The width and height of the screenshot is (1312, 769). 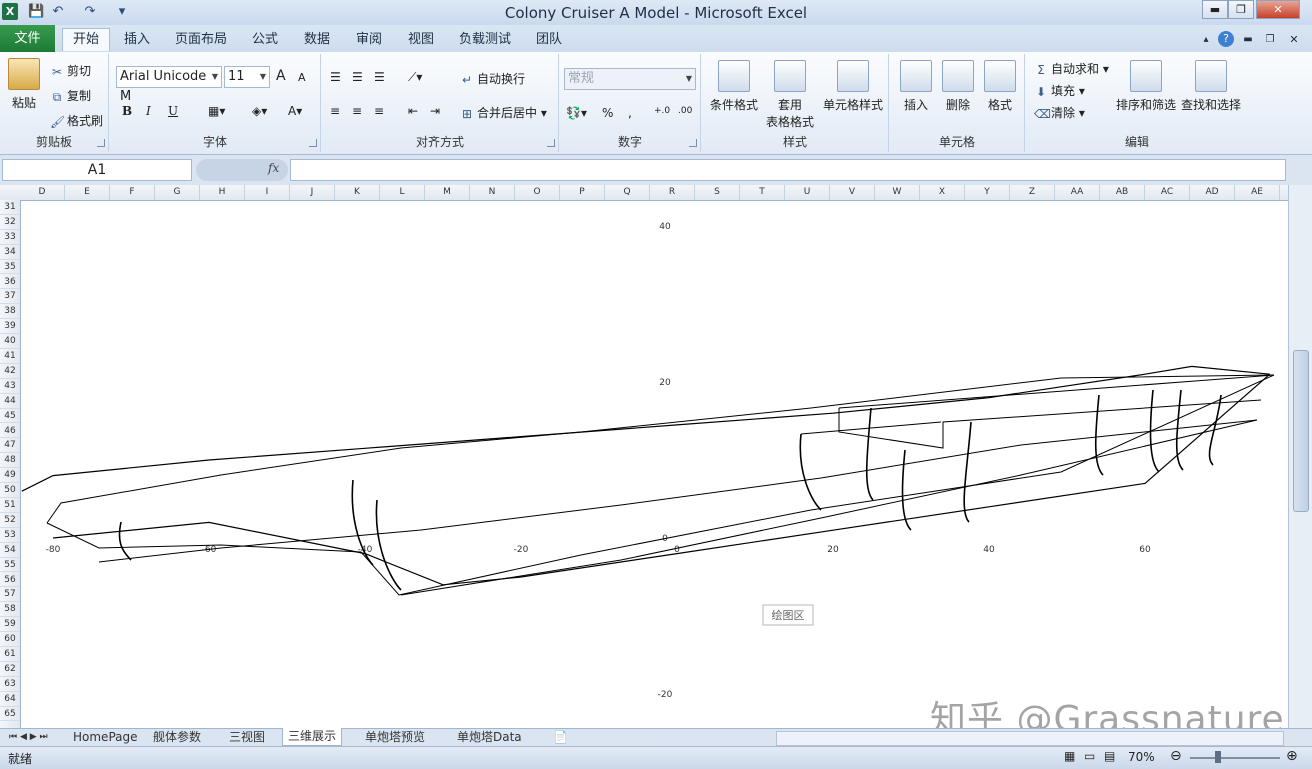 What do you see at coordinates (10, 237) in the screenshot?
I see `row-header-33: 33` at bounding box center [10, 237].